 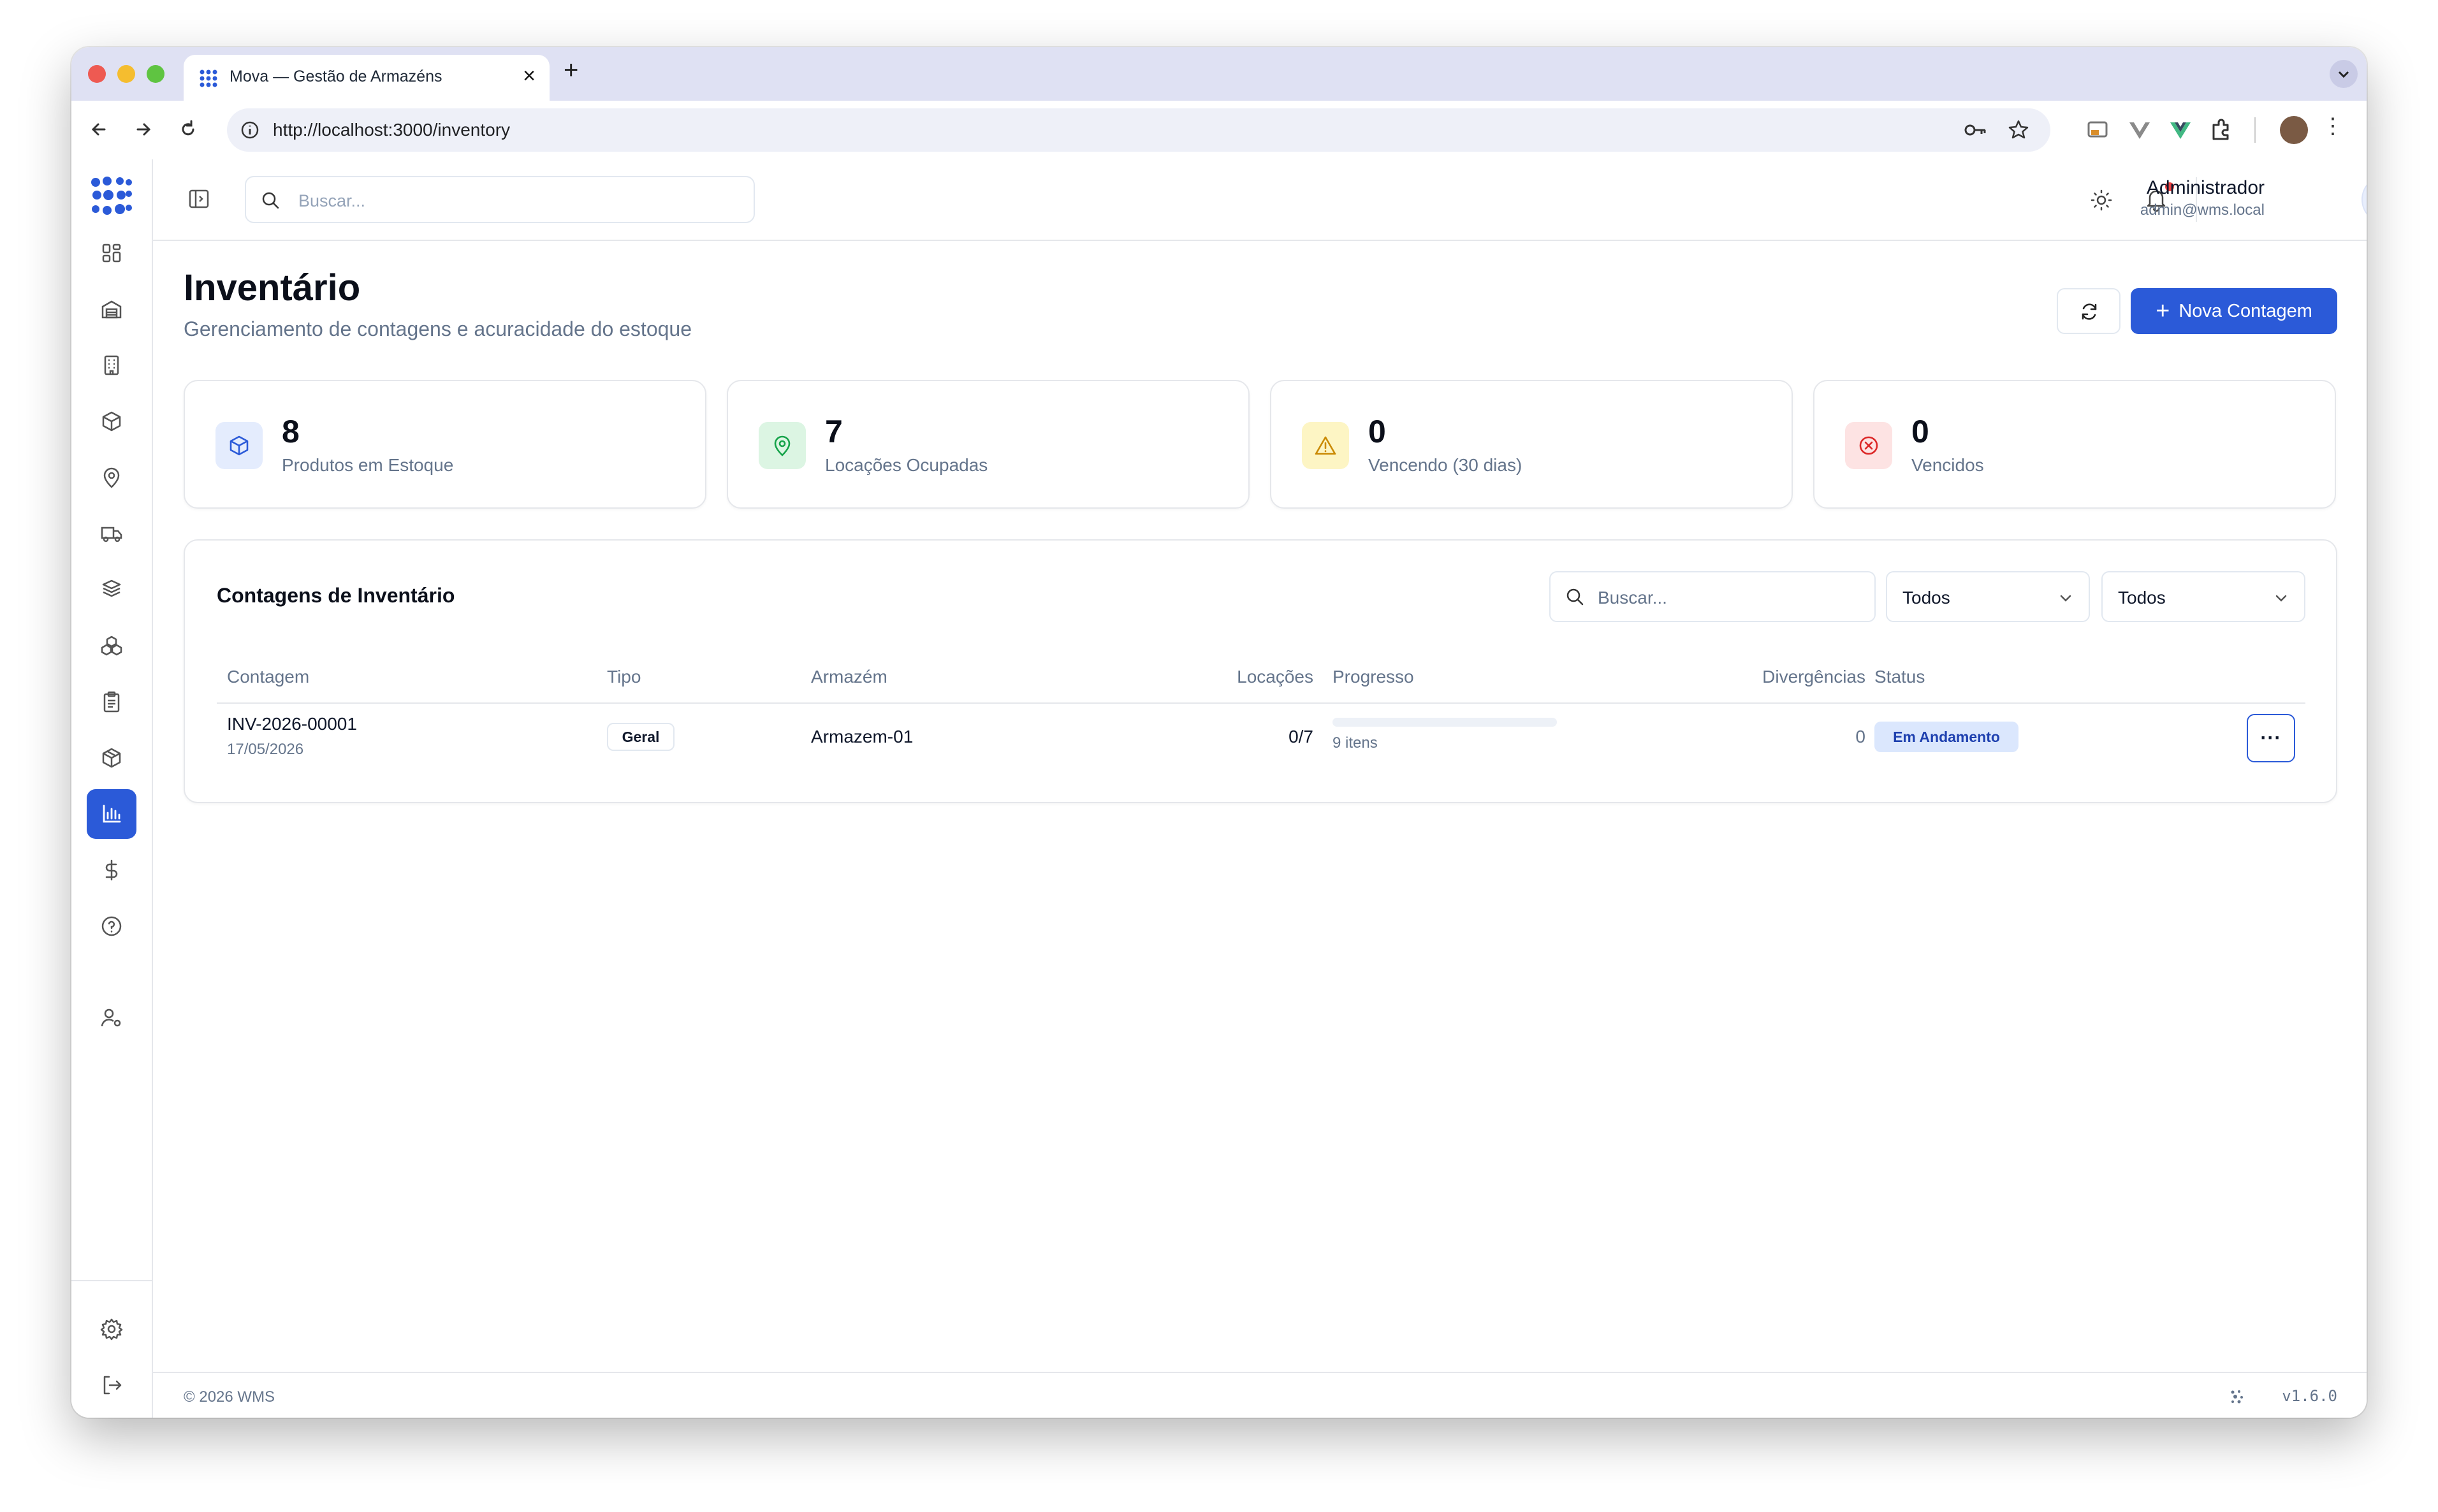 I want to click on row-actions-button: ···, so click(x=2271, y=738).